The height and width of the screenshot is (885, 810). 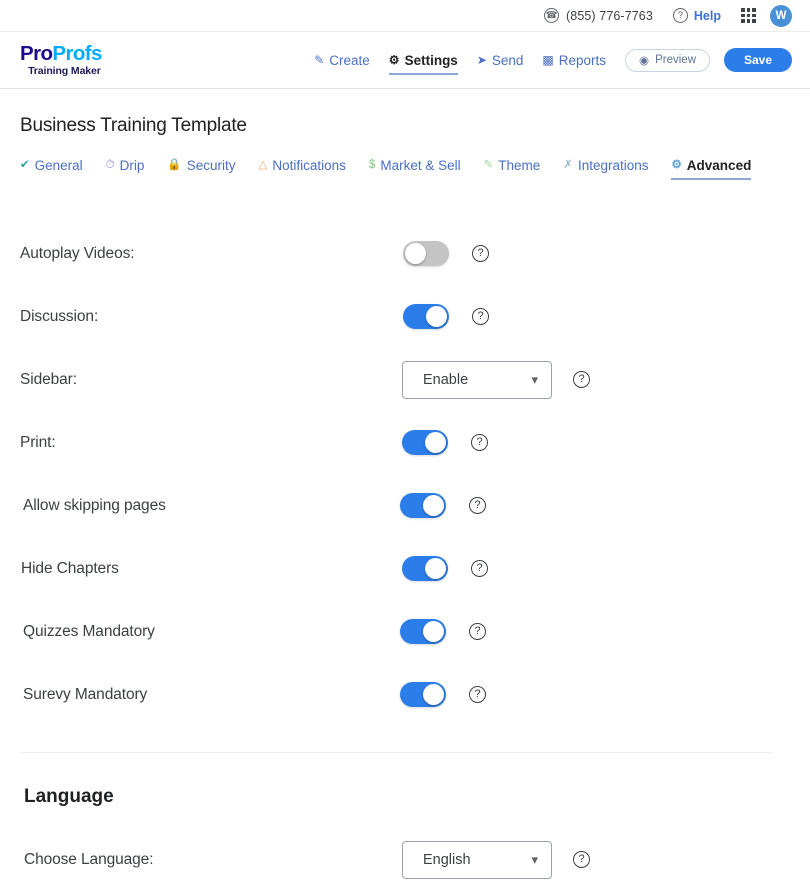 I want to click on phone-icon: ☎, so click(x=552, y=15).